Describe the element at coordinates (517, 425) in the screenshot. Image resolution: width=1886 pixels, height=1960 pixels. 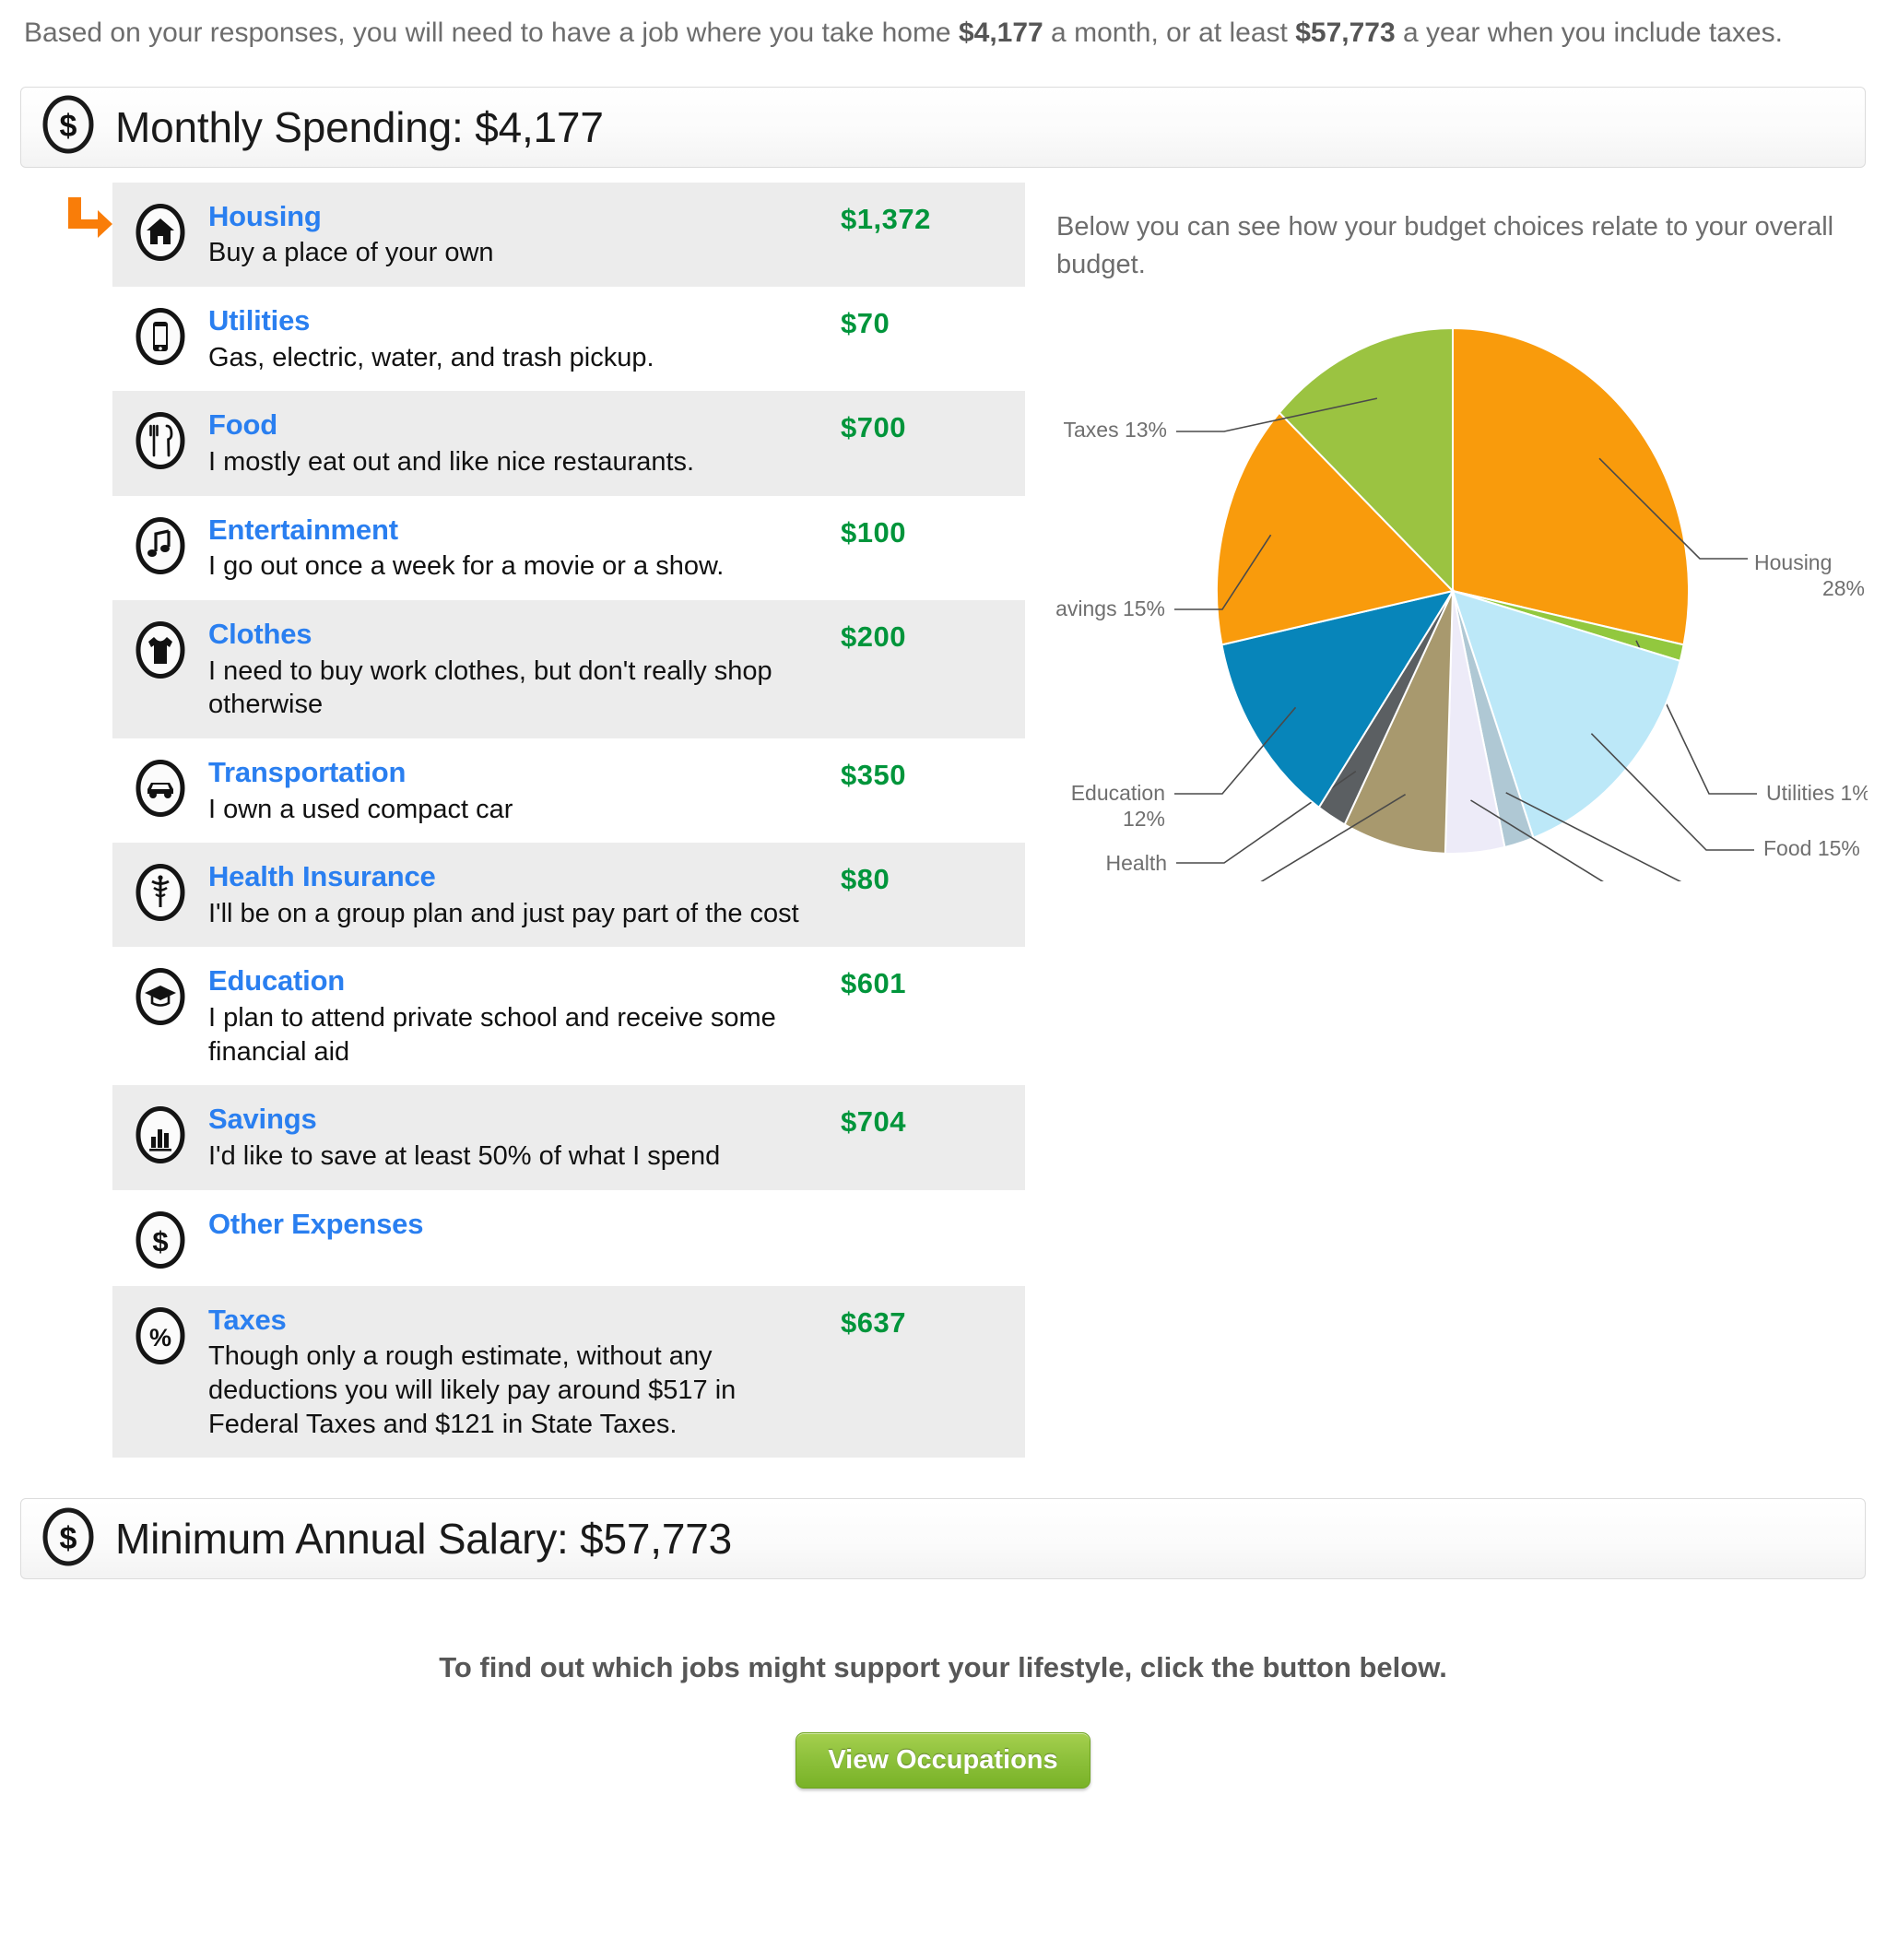
I see `budget-row-category: Food` at that location.